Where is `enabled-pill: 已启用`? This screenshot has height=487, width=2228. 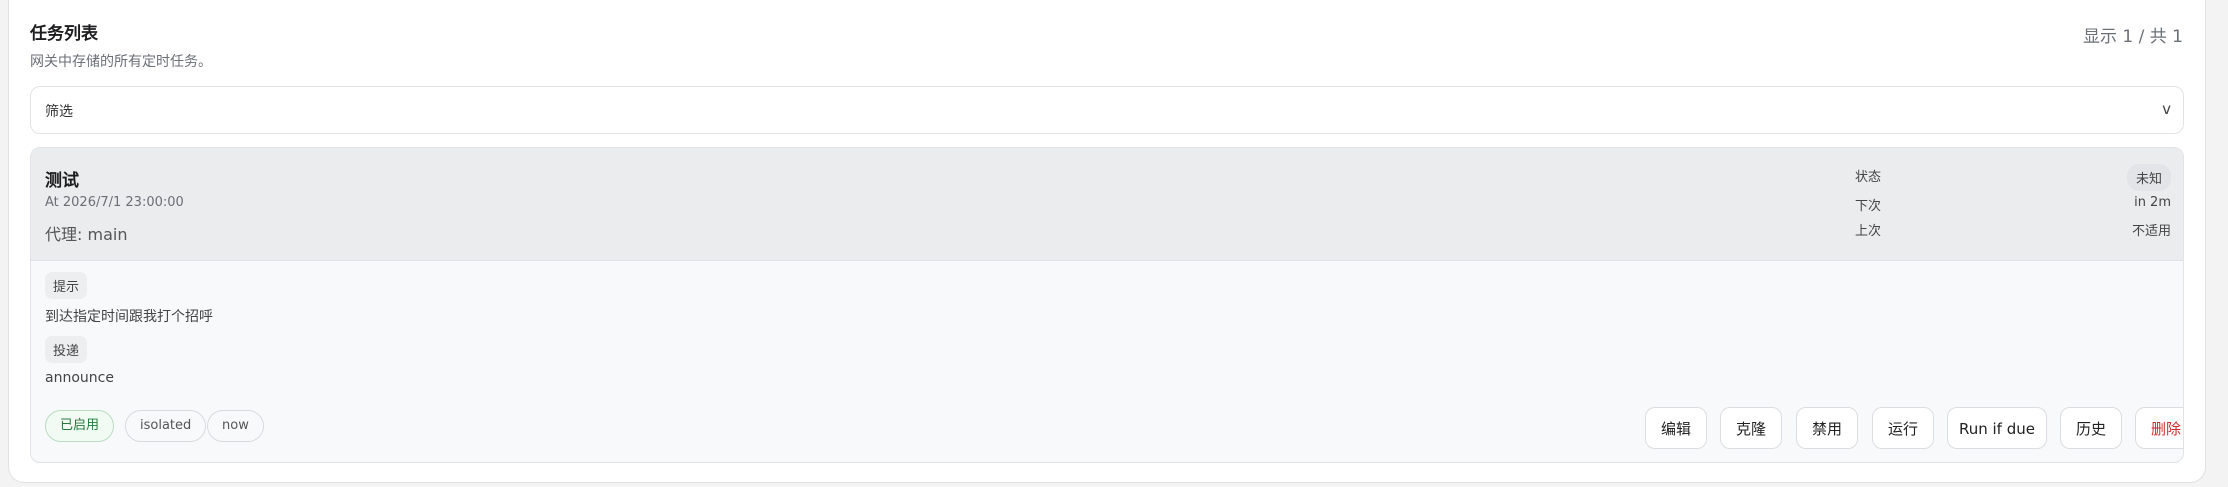 enabled-pill: 已启用 is located at coordinates (80, 426).